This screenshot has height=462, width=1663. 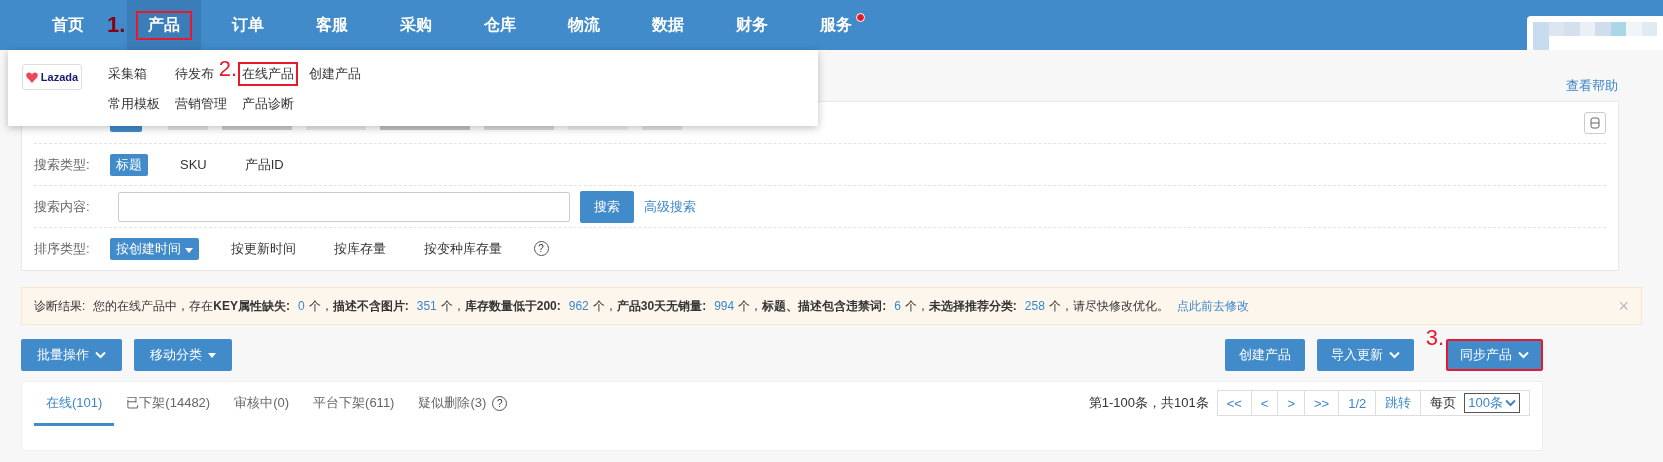 What do you see at coordinates (74, 404) in the screenshot?
I see `status-tab: 在线(101)` at bounding box center [74, 404].